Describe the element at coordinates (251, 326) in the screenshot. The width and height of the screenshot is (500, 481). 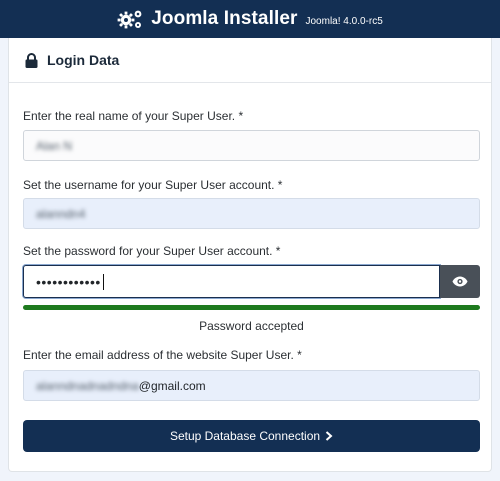
I see `password-strength-text: Password accepted` at that location.